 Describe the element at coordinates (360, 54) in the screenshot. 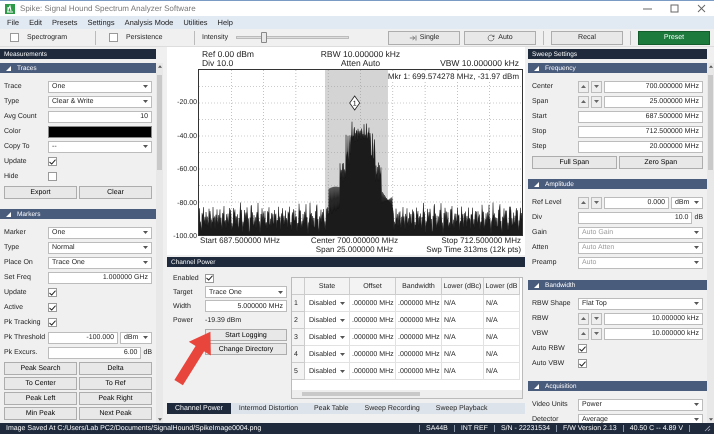

I see `chart-info: RBW 10.000000 kHz` at that location.